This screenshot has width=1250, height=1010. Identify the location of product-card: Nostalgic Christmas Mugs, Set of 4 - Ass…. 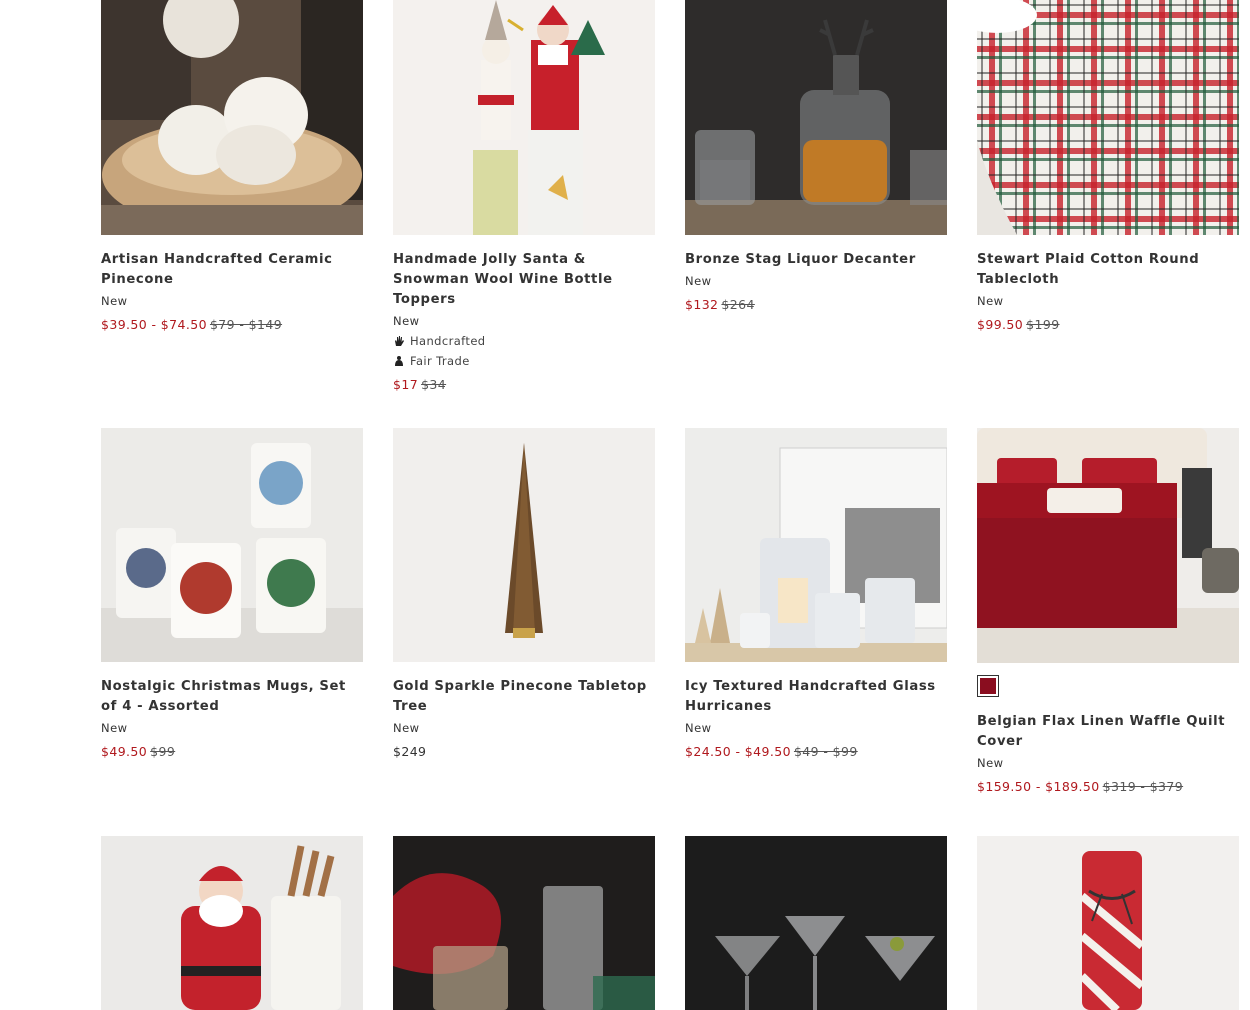
(232, 595).